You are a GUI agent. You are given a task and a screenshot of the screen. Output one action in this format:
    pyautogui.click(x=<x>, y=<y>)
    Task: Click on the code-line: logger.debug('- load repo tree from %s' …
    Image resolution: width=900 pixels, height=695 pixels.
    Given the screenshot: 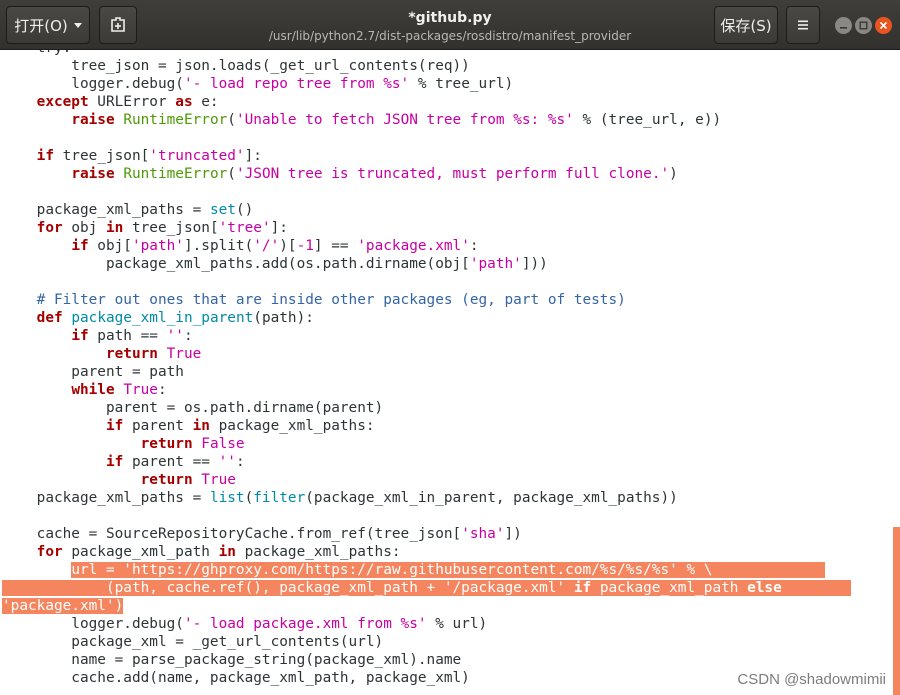 What is the action you would take?
    pyautogui.click(x=258, y=84)
    